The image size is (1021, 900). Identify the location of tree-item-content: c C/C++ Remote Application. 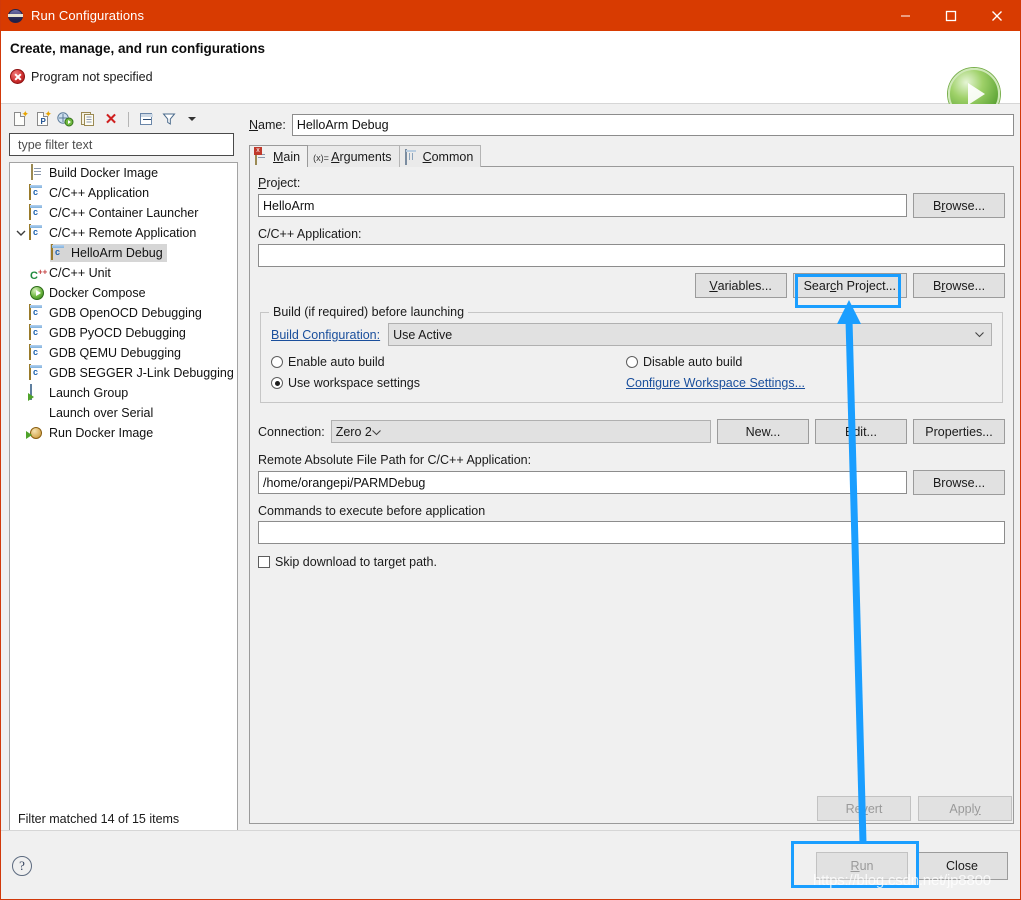
(114, 233).